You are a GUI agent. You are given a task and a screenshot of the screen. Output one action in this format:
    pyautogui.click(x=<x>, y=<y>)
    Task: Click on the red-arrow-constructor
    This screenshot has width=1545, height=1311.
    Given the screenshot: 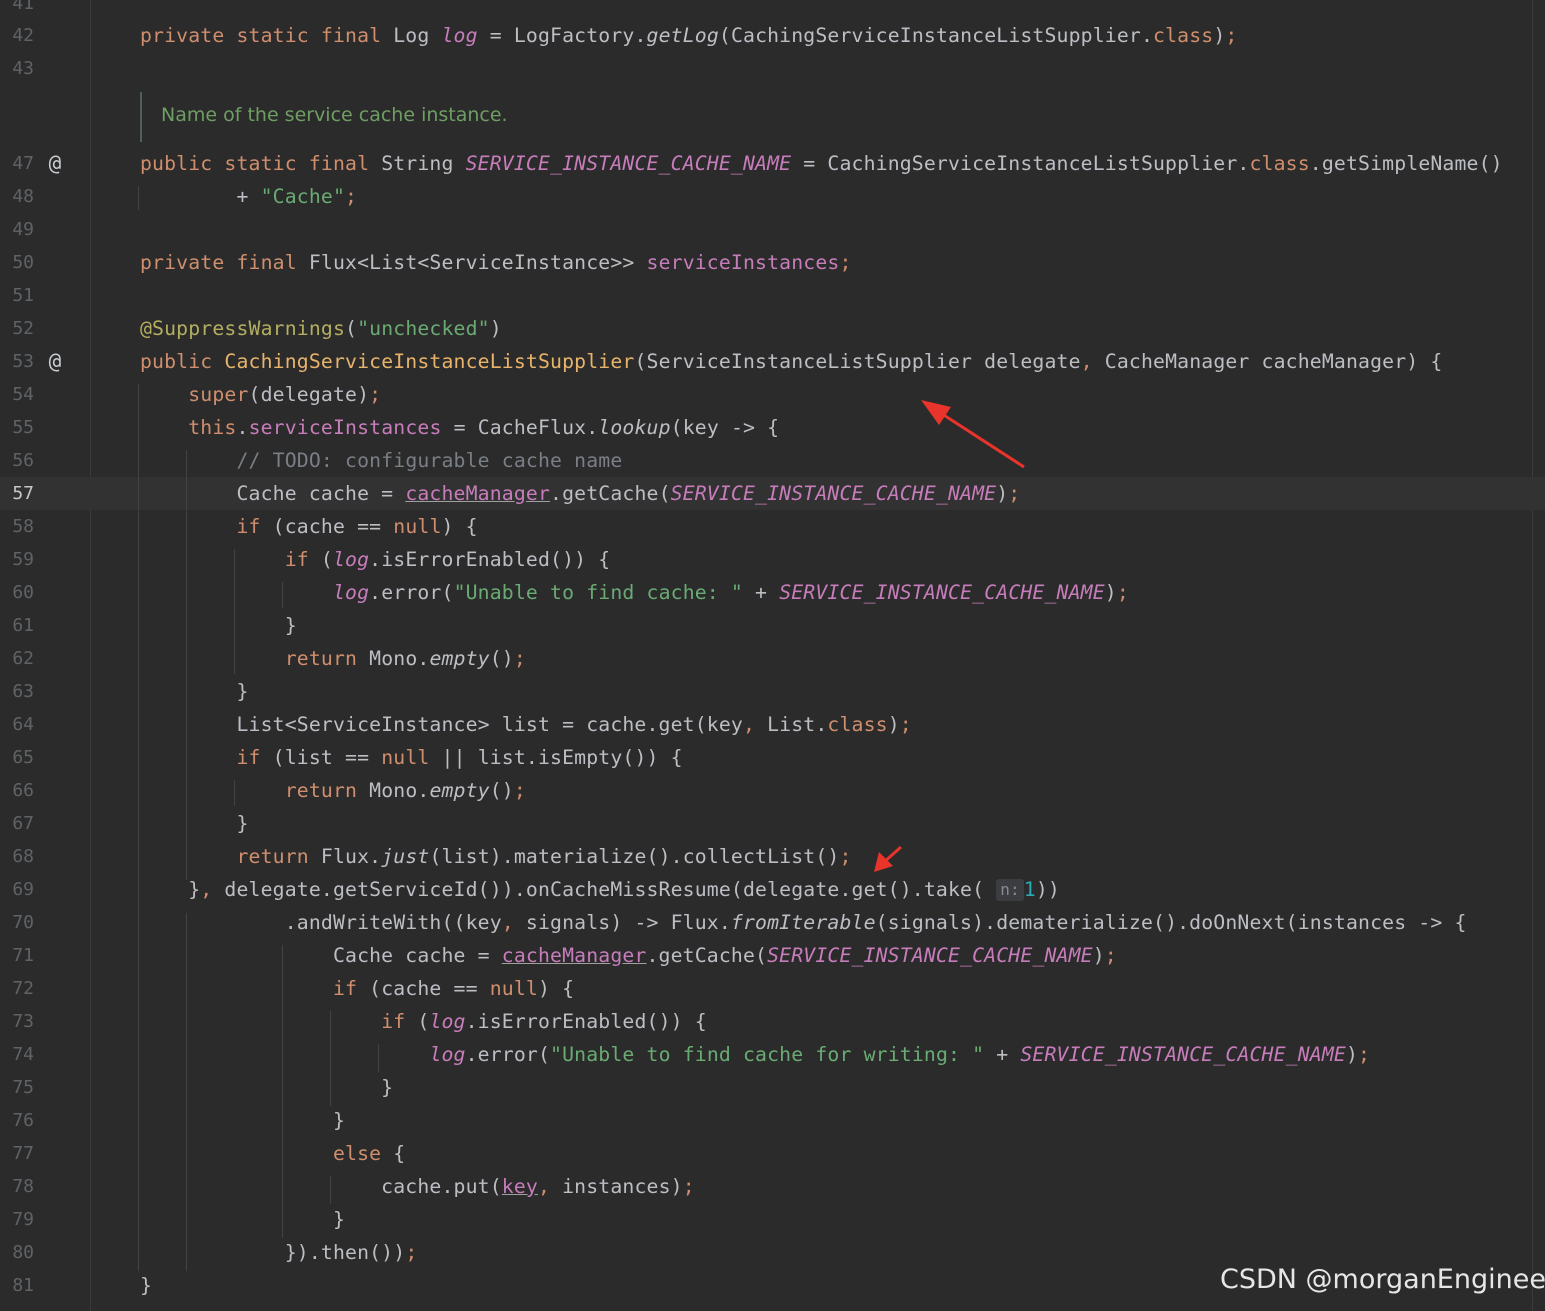 What is the action you would take?
    pyautogui.click(x=973, y=434)
    